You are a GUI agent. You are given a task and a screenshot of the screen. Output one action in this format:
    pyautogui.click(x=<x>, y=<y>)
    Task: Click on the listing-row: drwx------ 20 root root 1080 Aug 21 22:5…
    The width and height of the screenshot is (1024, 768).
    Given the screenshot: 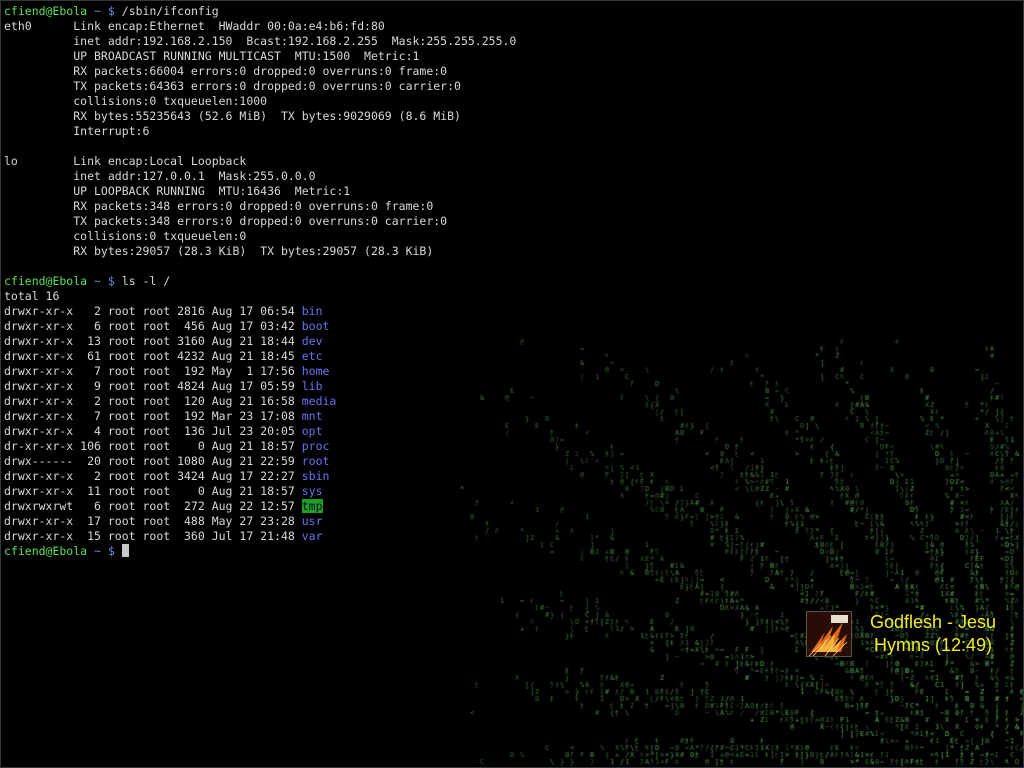 What is the action you would take?
    pyautogui.click(x=354, y=461)
    